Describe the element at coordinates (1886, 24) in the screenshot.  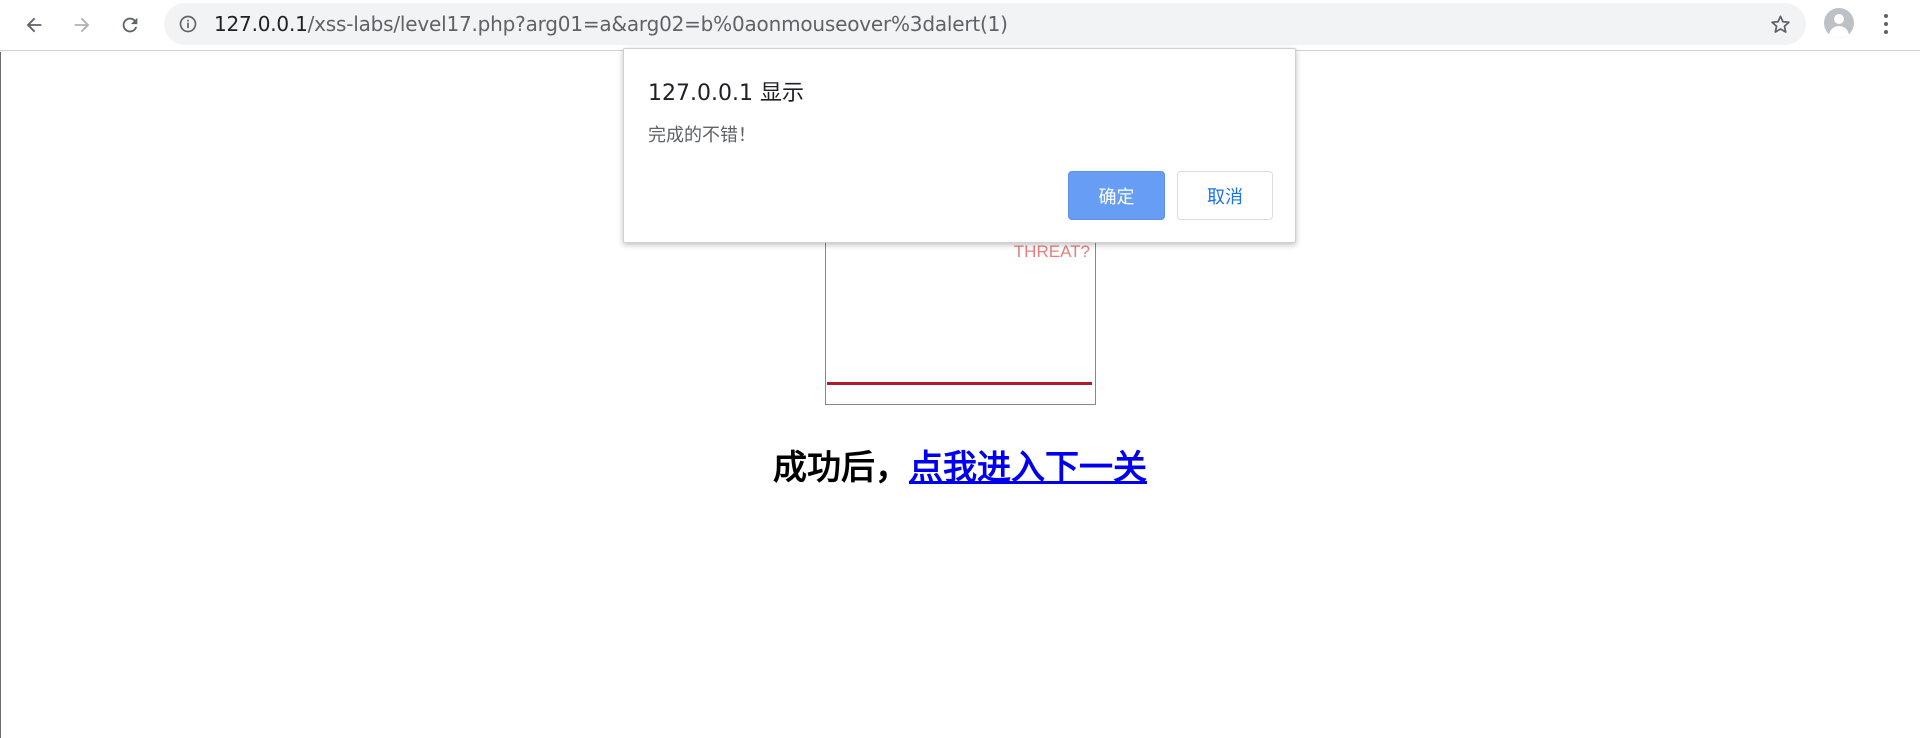
I see `menu-dots-icon` at that location.